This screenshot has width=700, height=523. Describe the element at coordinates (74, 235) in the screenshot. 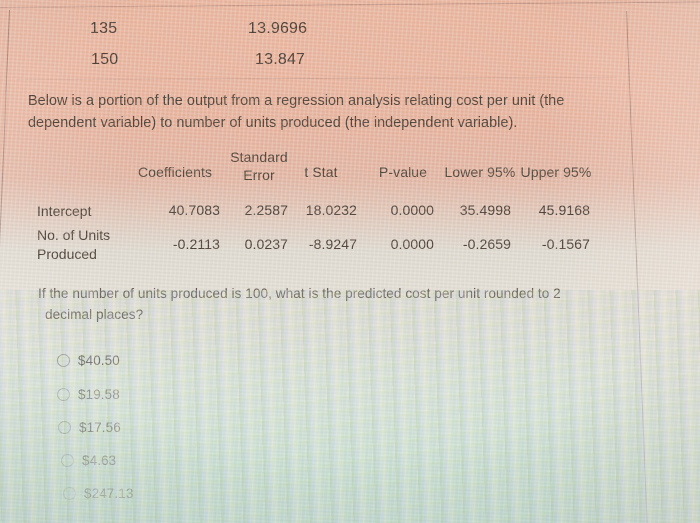

I see `table-row-label-units-produced-line1: No. of Units` at that location.